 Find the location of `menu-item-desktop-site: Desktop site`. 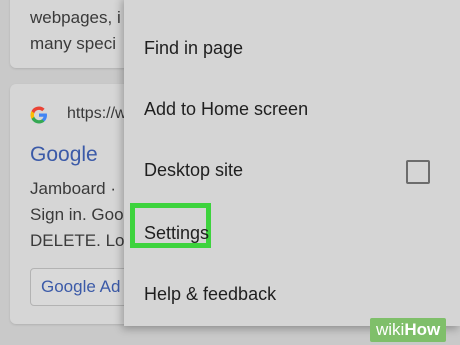

menu-item-desktop-site: Desktop site is located at coordinates (292, 173).